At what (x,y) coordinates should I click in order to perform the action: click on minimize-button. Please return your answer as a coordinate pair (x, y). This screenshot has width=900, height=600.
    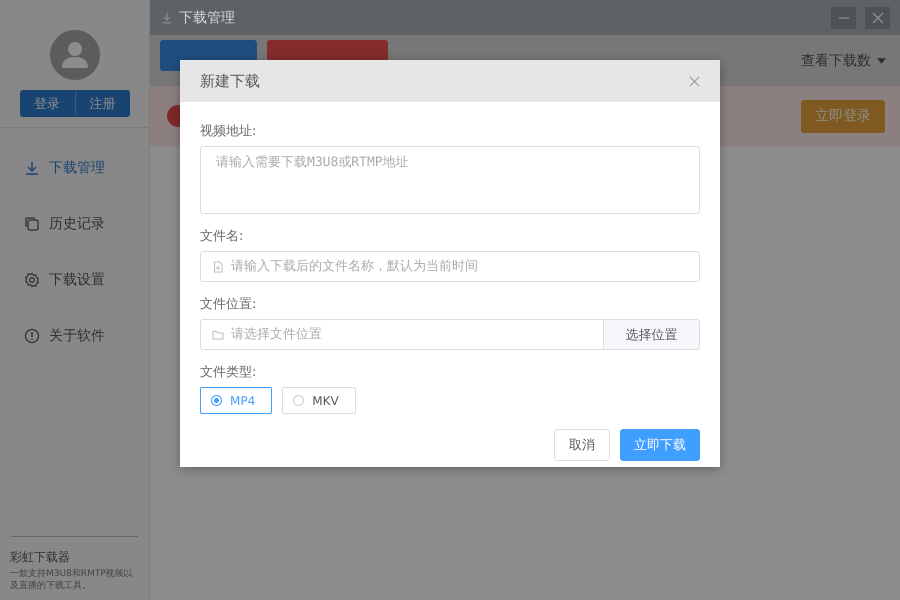
    Looking at the image, I should click on (843, 17).